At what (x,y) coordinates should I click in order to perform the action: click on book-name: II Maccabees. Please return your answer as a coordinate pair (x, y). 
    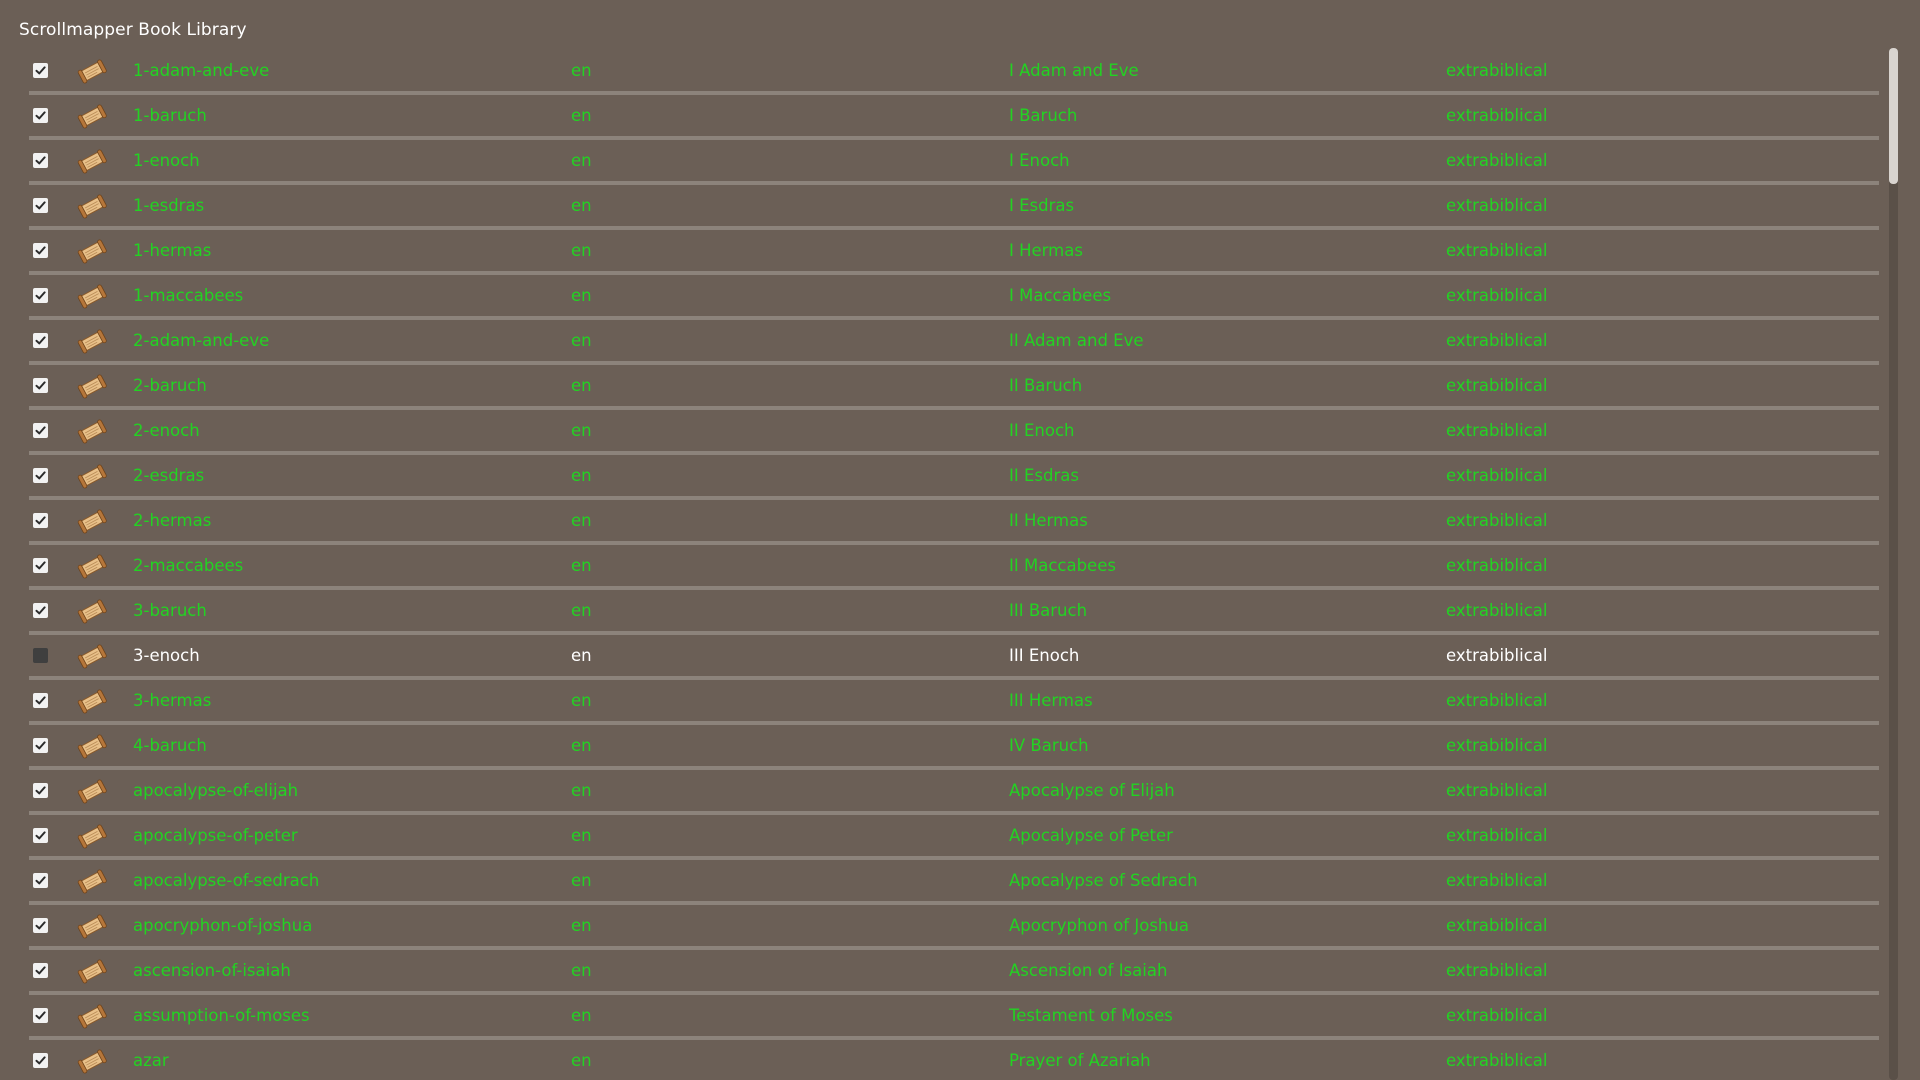
    Looking at the image, I should click on (1062, 565).